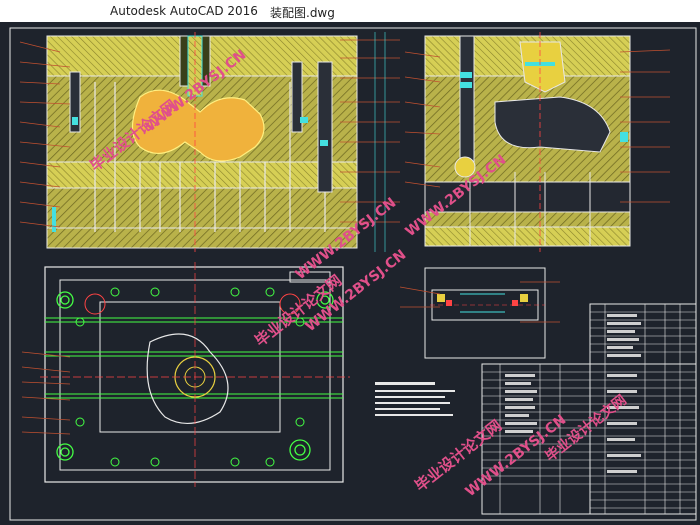 This screenshot has height=525, width=700. What do you see at coordinates (415, 399) in the screenshot?
I see `technical-notes` at bounding box center [415, 399].